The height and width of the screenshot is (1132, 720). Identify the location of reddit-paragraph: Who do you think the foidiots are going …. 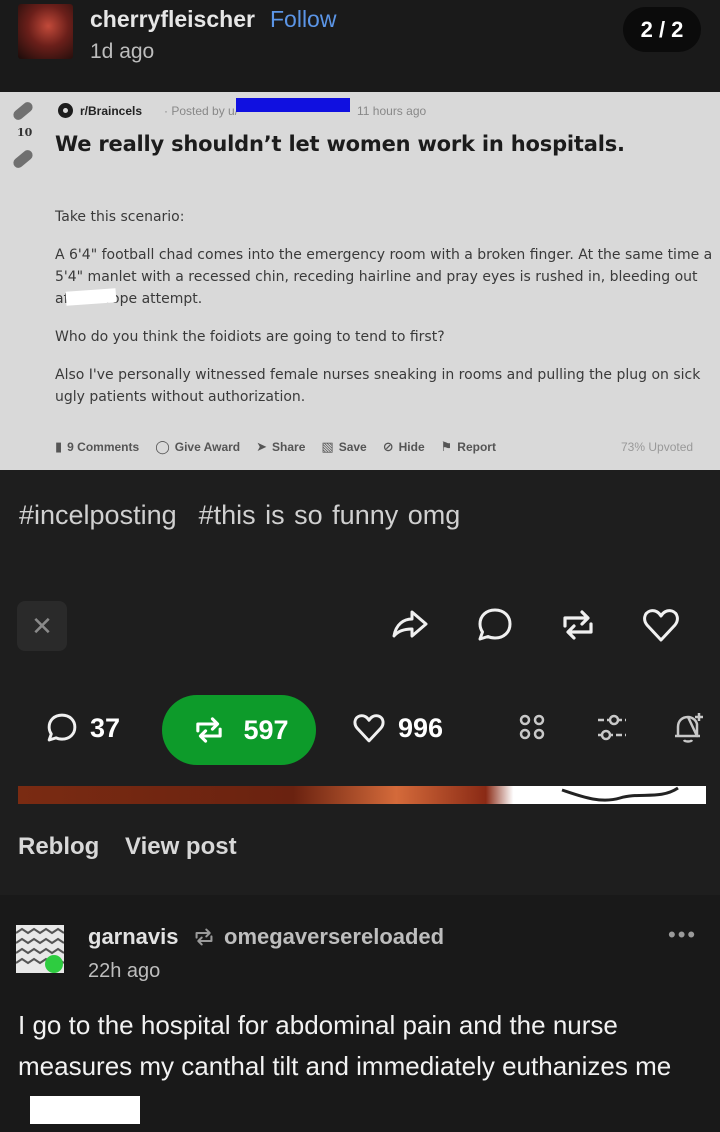
(250, 337).